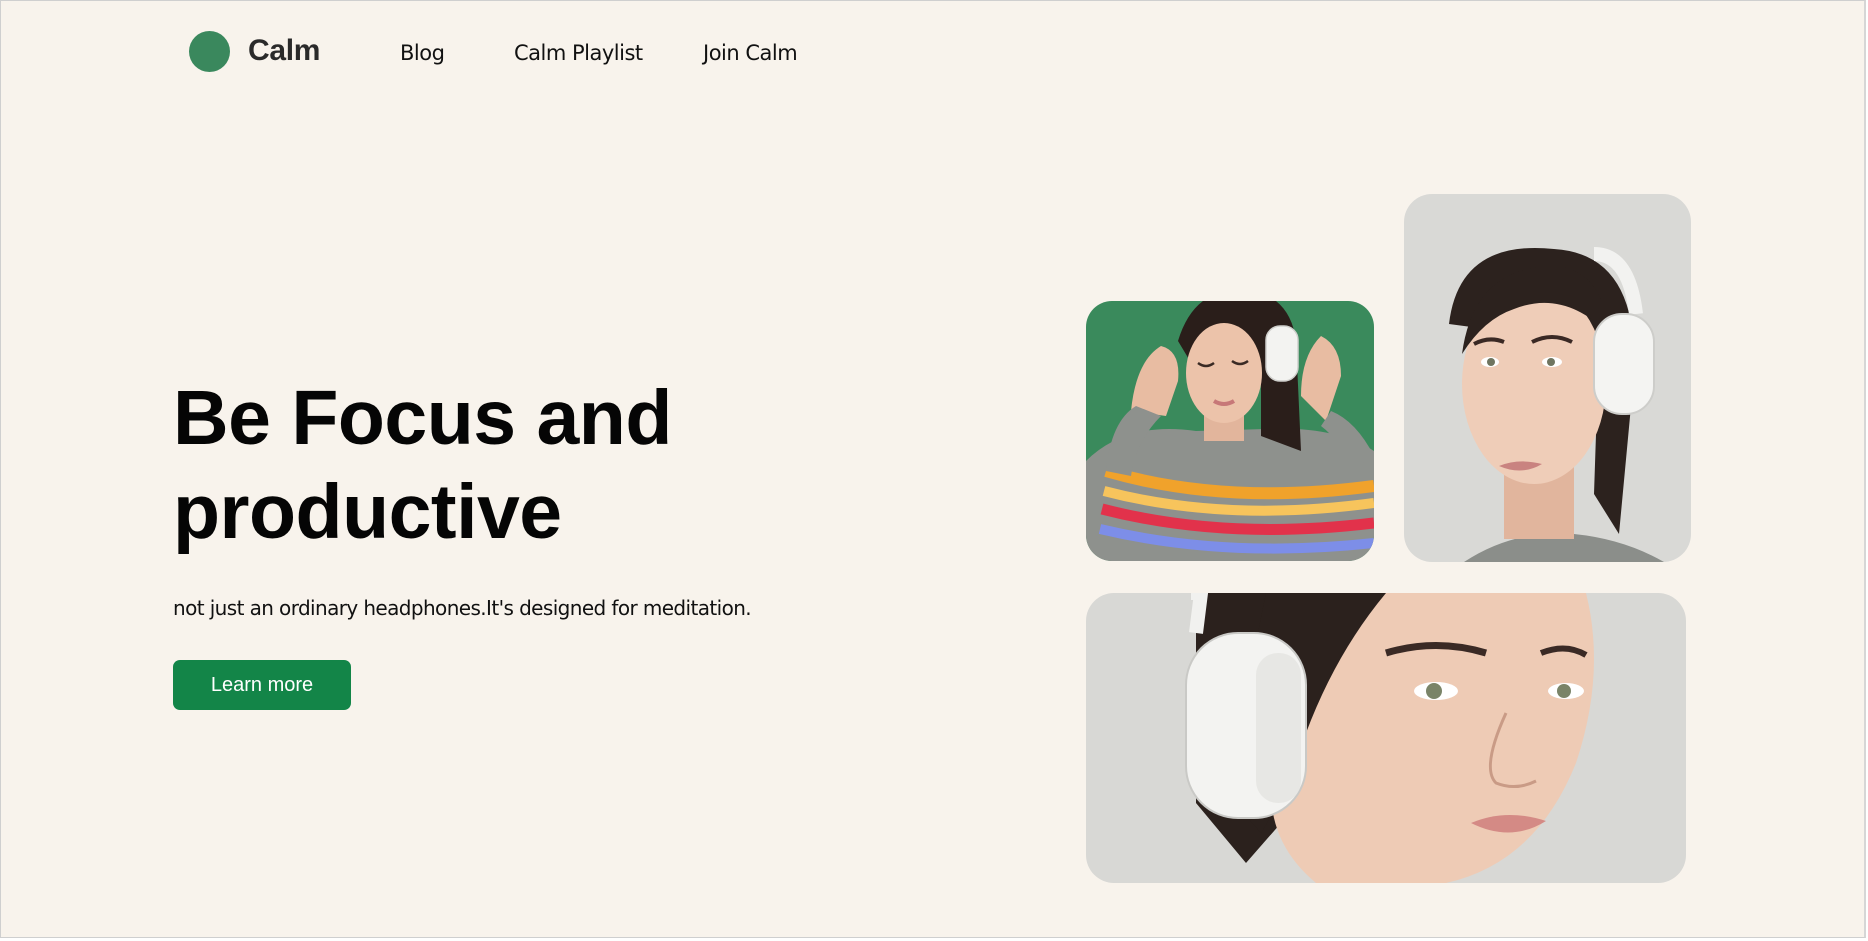 Image resolution: width=1868 pixels, height=941 pixels. Describe the element at coordinates (284, 937) in the screenshot. I see `bottom-divider` at that location.